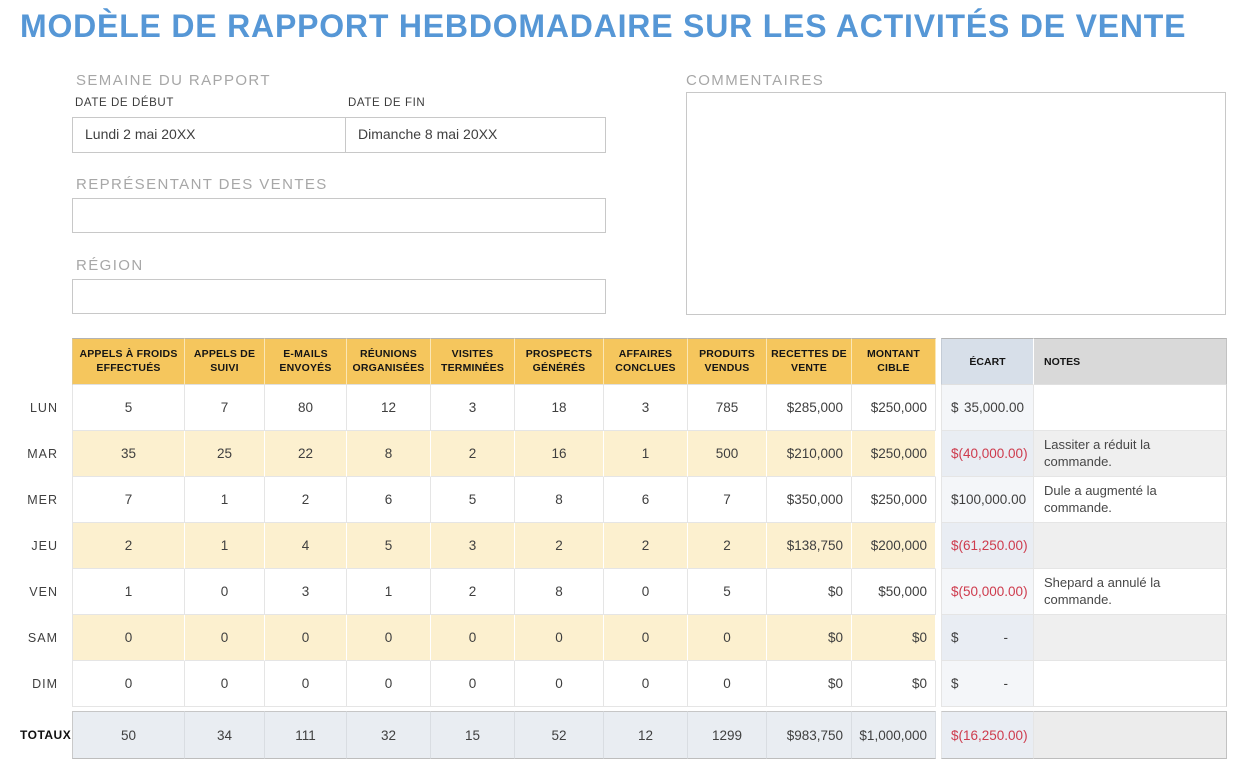  I want to click on region-input, so click(339, 296).